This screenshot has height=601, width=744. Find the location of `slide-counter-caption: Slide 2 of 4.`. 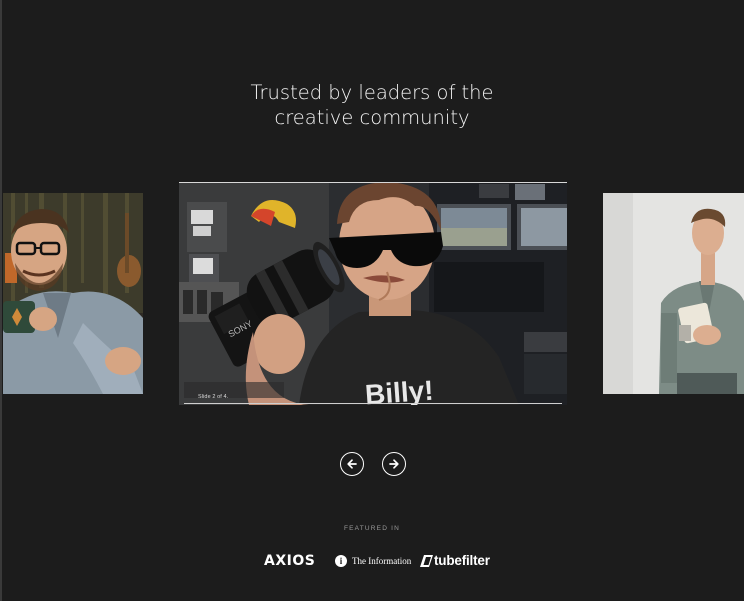

slide-counter-caption: Slide 2 of 4. is located at coordinates (213, 397).